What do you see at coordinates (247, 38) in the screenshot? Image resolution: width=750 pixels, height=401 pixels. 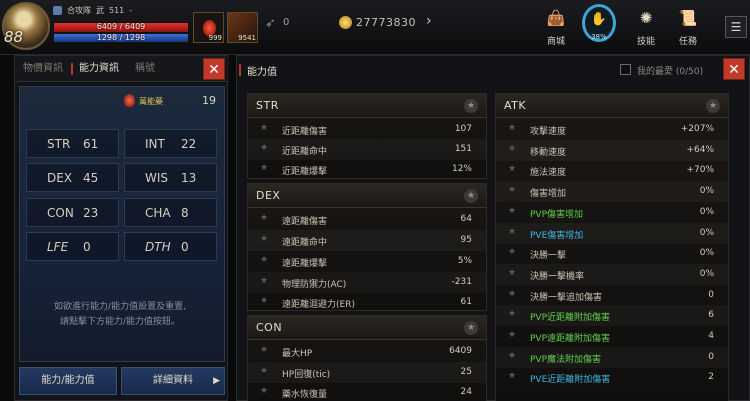 I see `item-count: 9541` at bounding box center [247, 38].